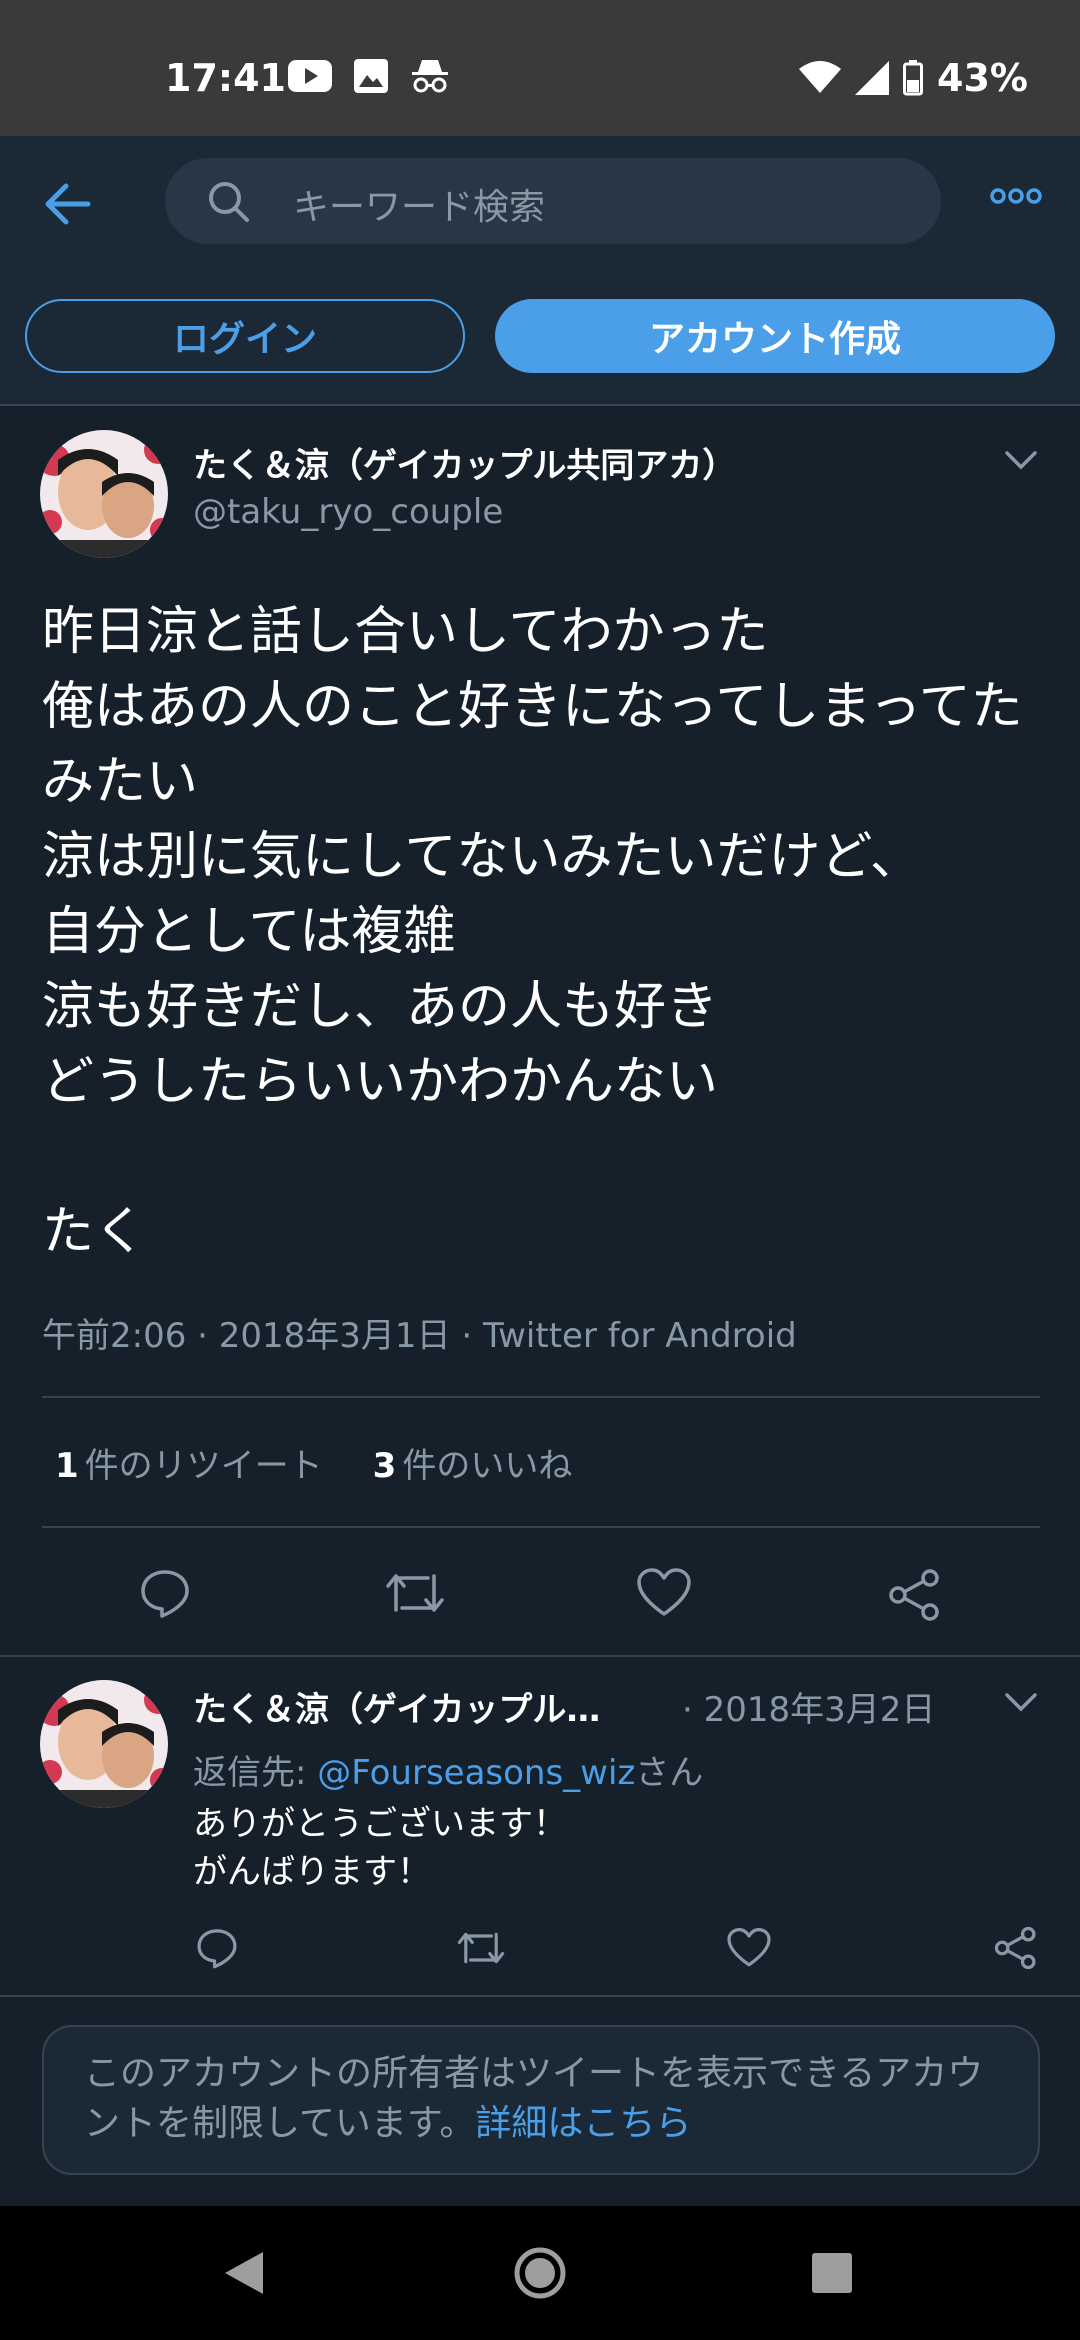 The height and width of the screenshot is (2340, 1080). Describe the element at coordinates (775, 336) in the screenshot. I see `signup-button: アカウント作成` at that location.